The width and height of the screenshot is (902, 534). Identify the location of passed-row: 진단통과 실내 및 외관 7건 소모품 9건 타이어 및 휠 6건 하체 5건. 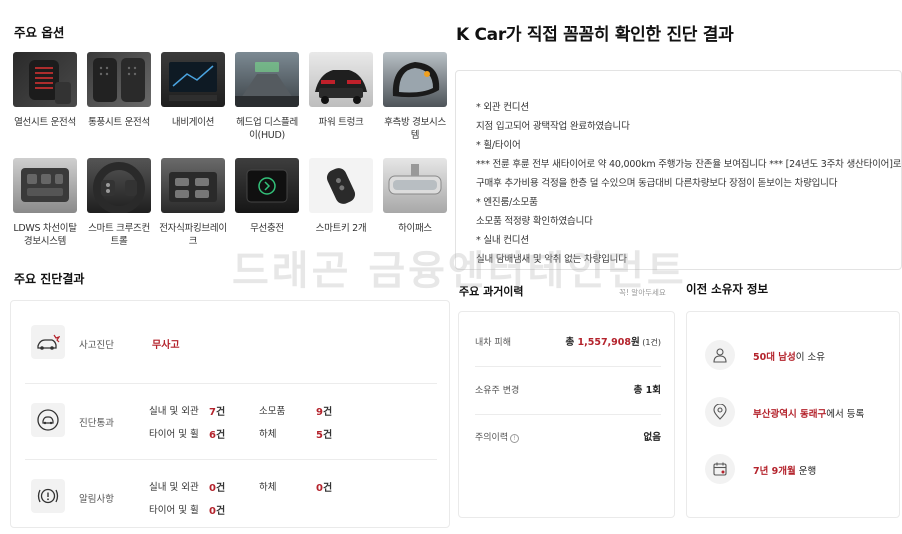
(231, 421).